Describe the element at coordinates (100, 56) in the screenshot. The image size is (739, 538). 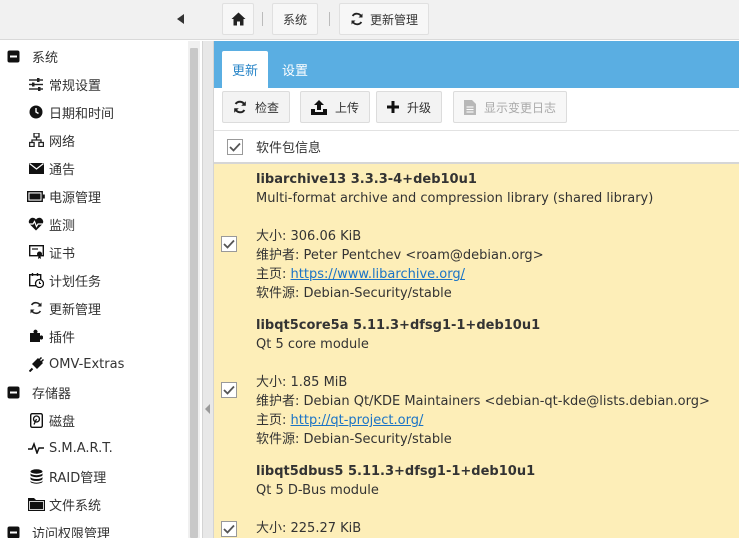
I see `sidebar-group-system: 系统` at that location.